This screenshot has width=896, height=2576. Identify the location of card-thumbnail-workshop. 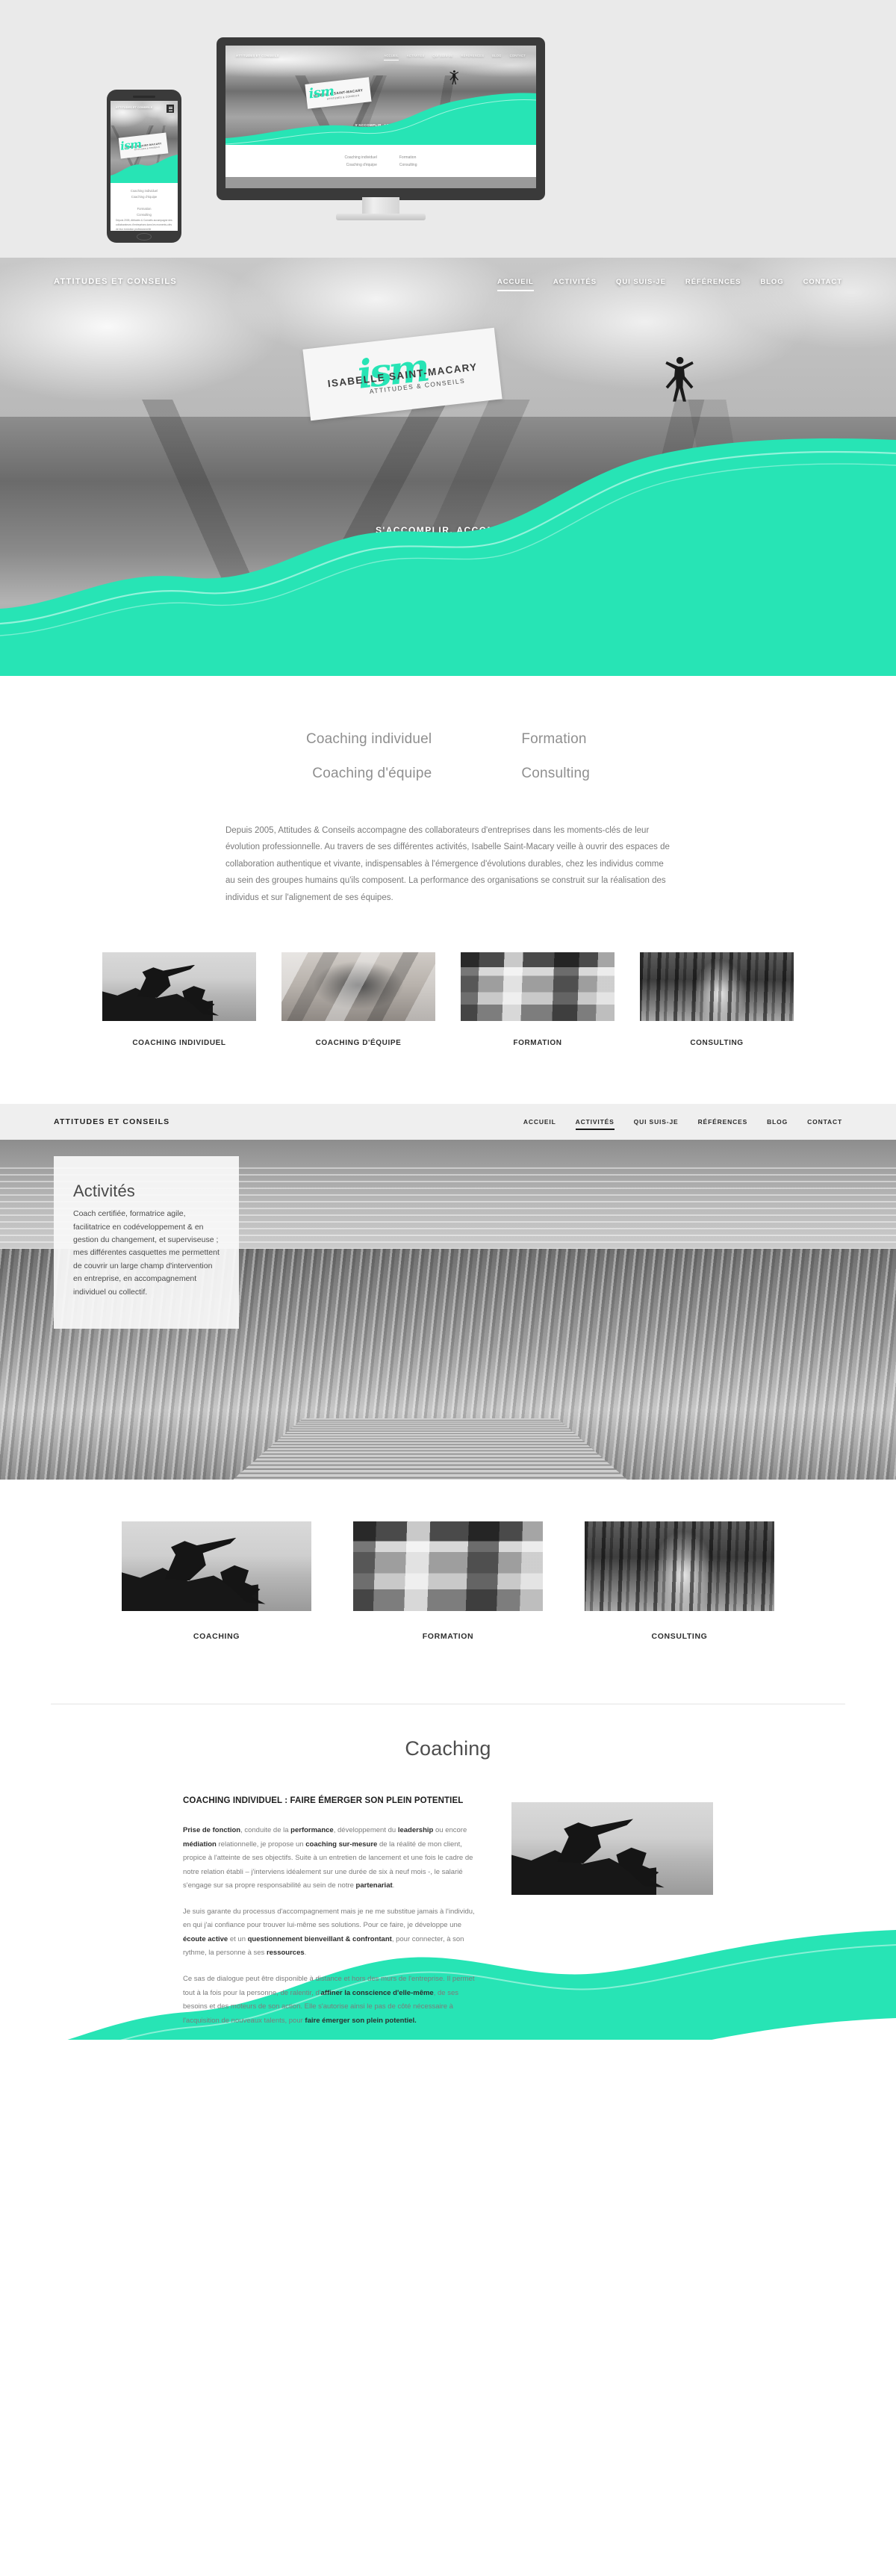
(538, 987).